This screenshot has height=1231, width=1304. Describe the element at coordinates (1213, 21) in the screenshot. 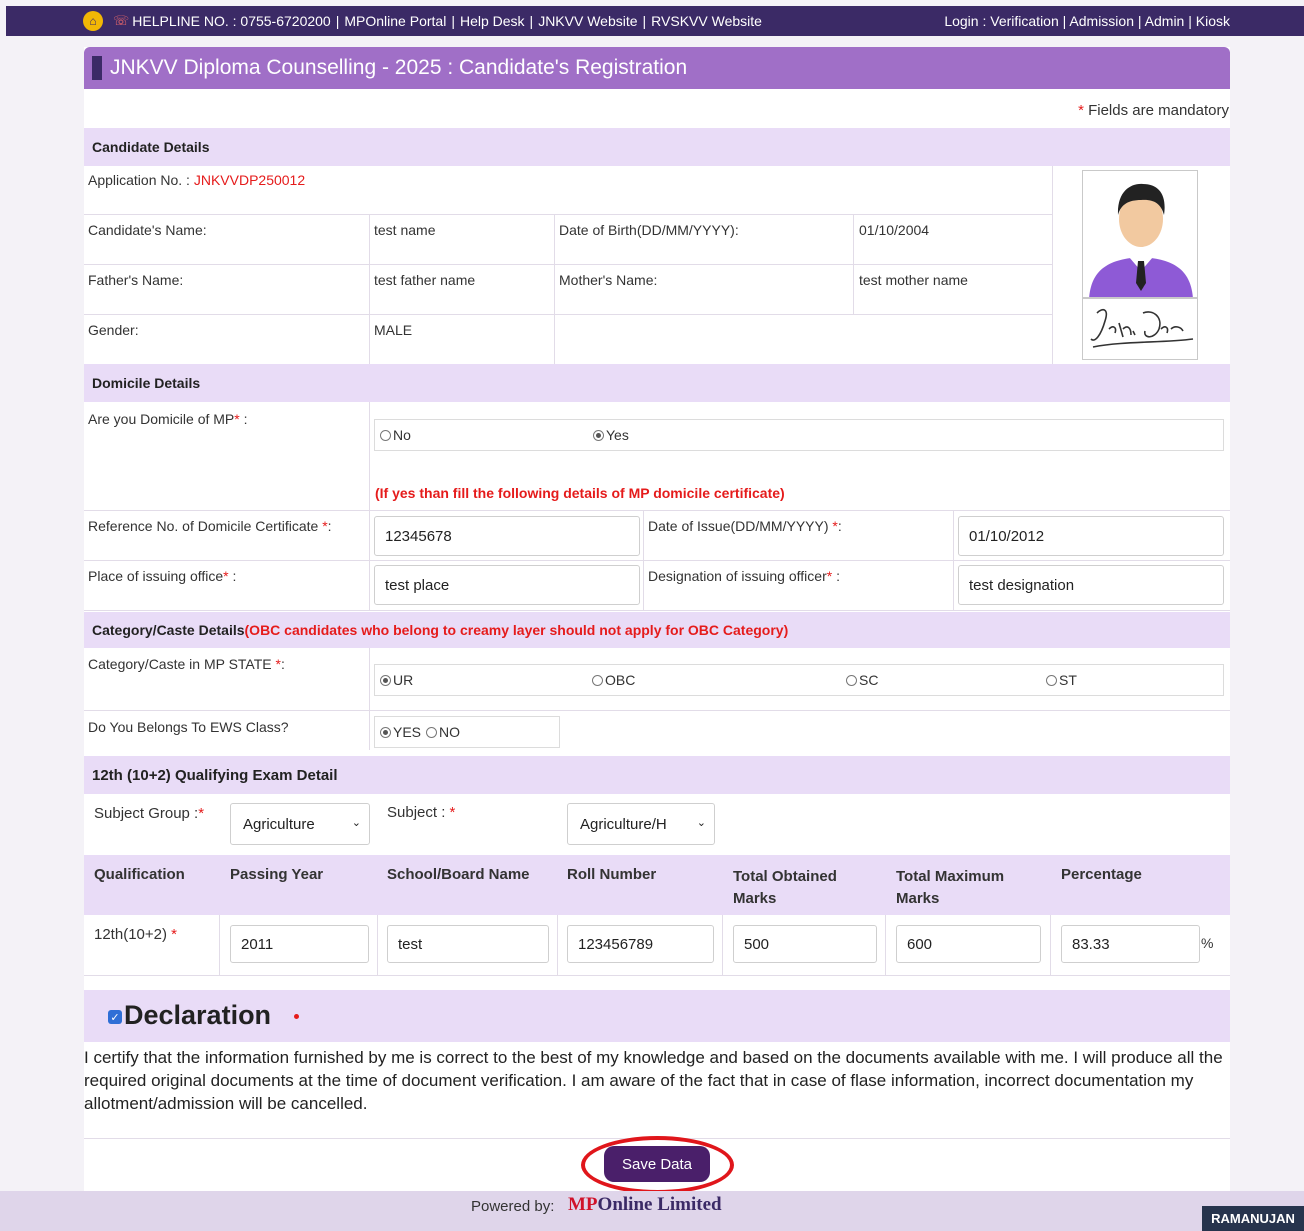

I see `link-kiosk: Kiosk` at that location.